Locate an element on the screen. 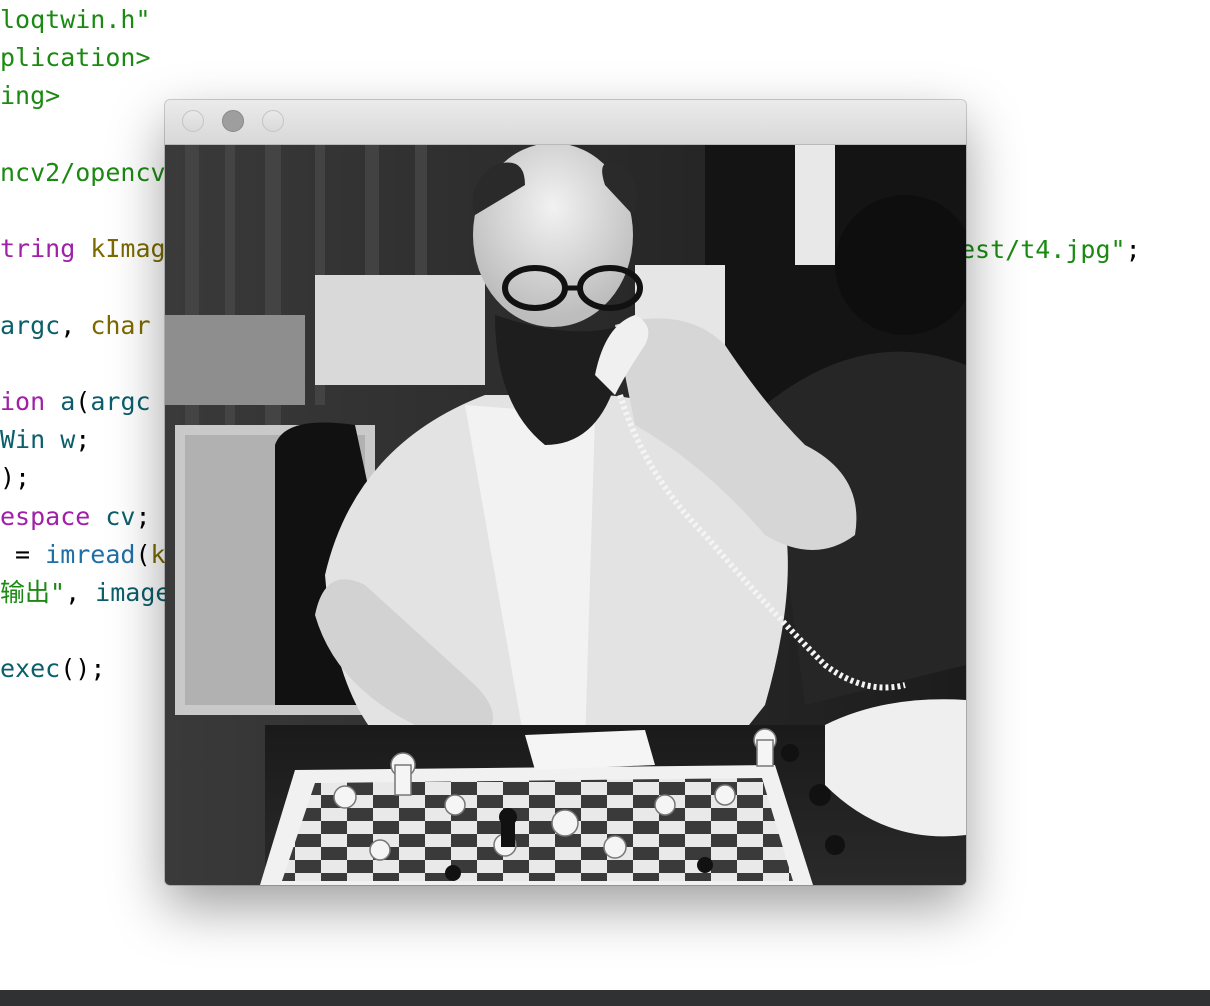 Image resolution: width=1210 pixels, height=1006 pixels. code-token: est/t4.jpg" is located at coordinates (1043, 249).